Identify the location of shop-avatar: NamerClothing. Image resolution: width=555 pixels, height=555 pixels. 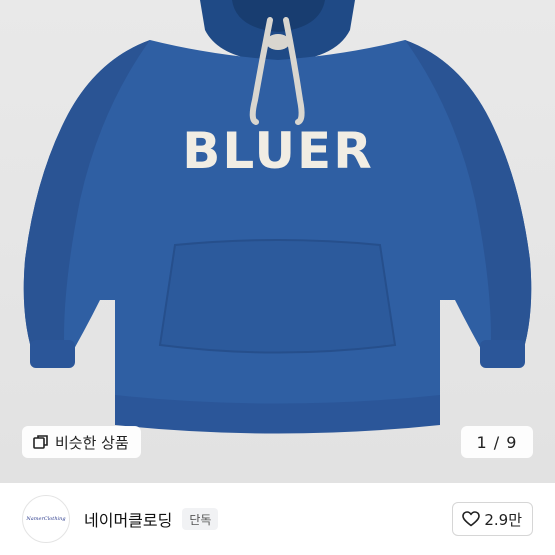
(46, 519).